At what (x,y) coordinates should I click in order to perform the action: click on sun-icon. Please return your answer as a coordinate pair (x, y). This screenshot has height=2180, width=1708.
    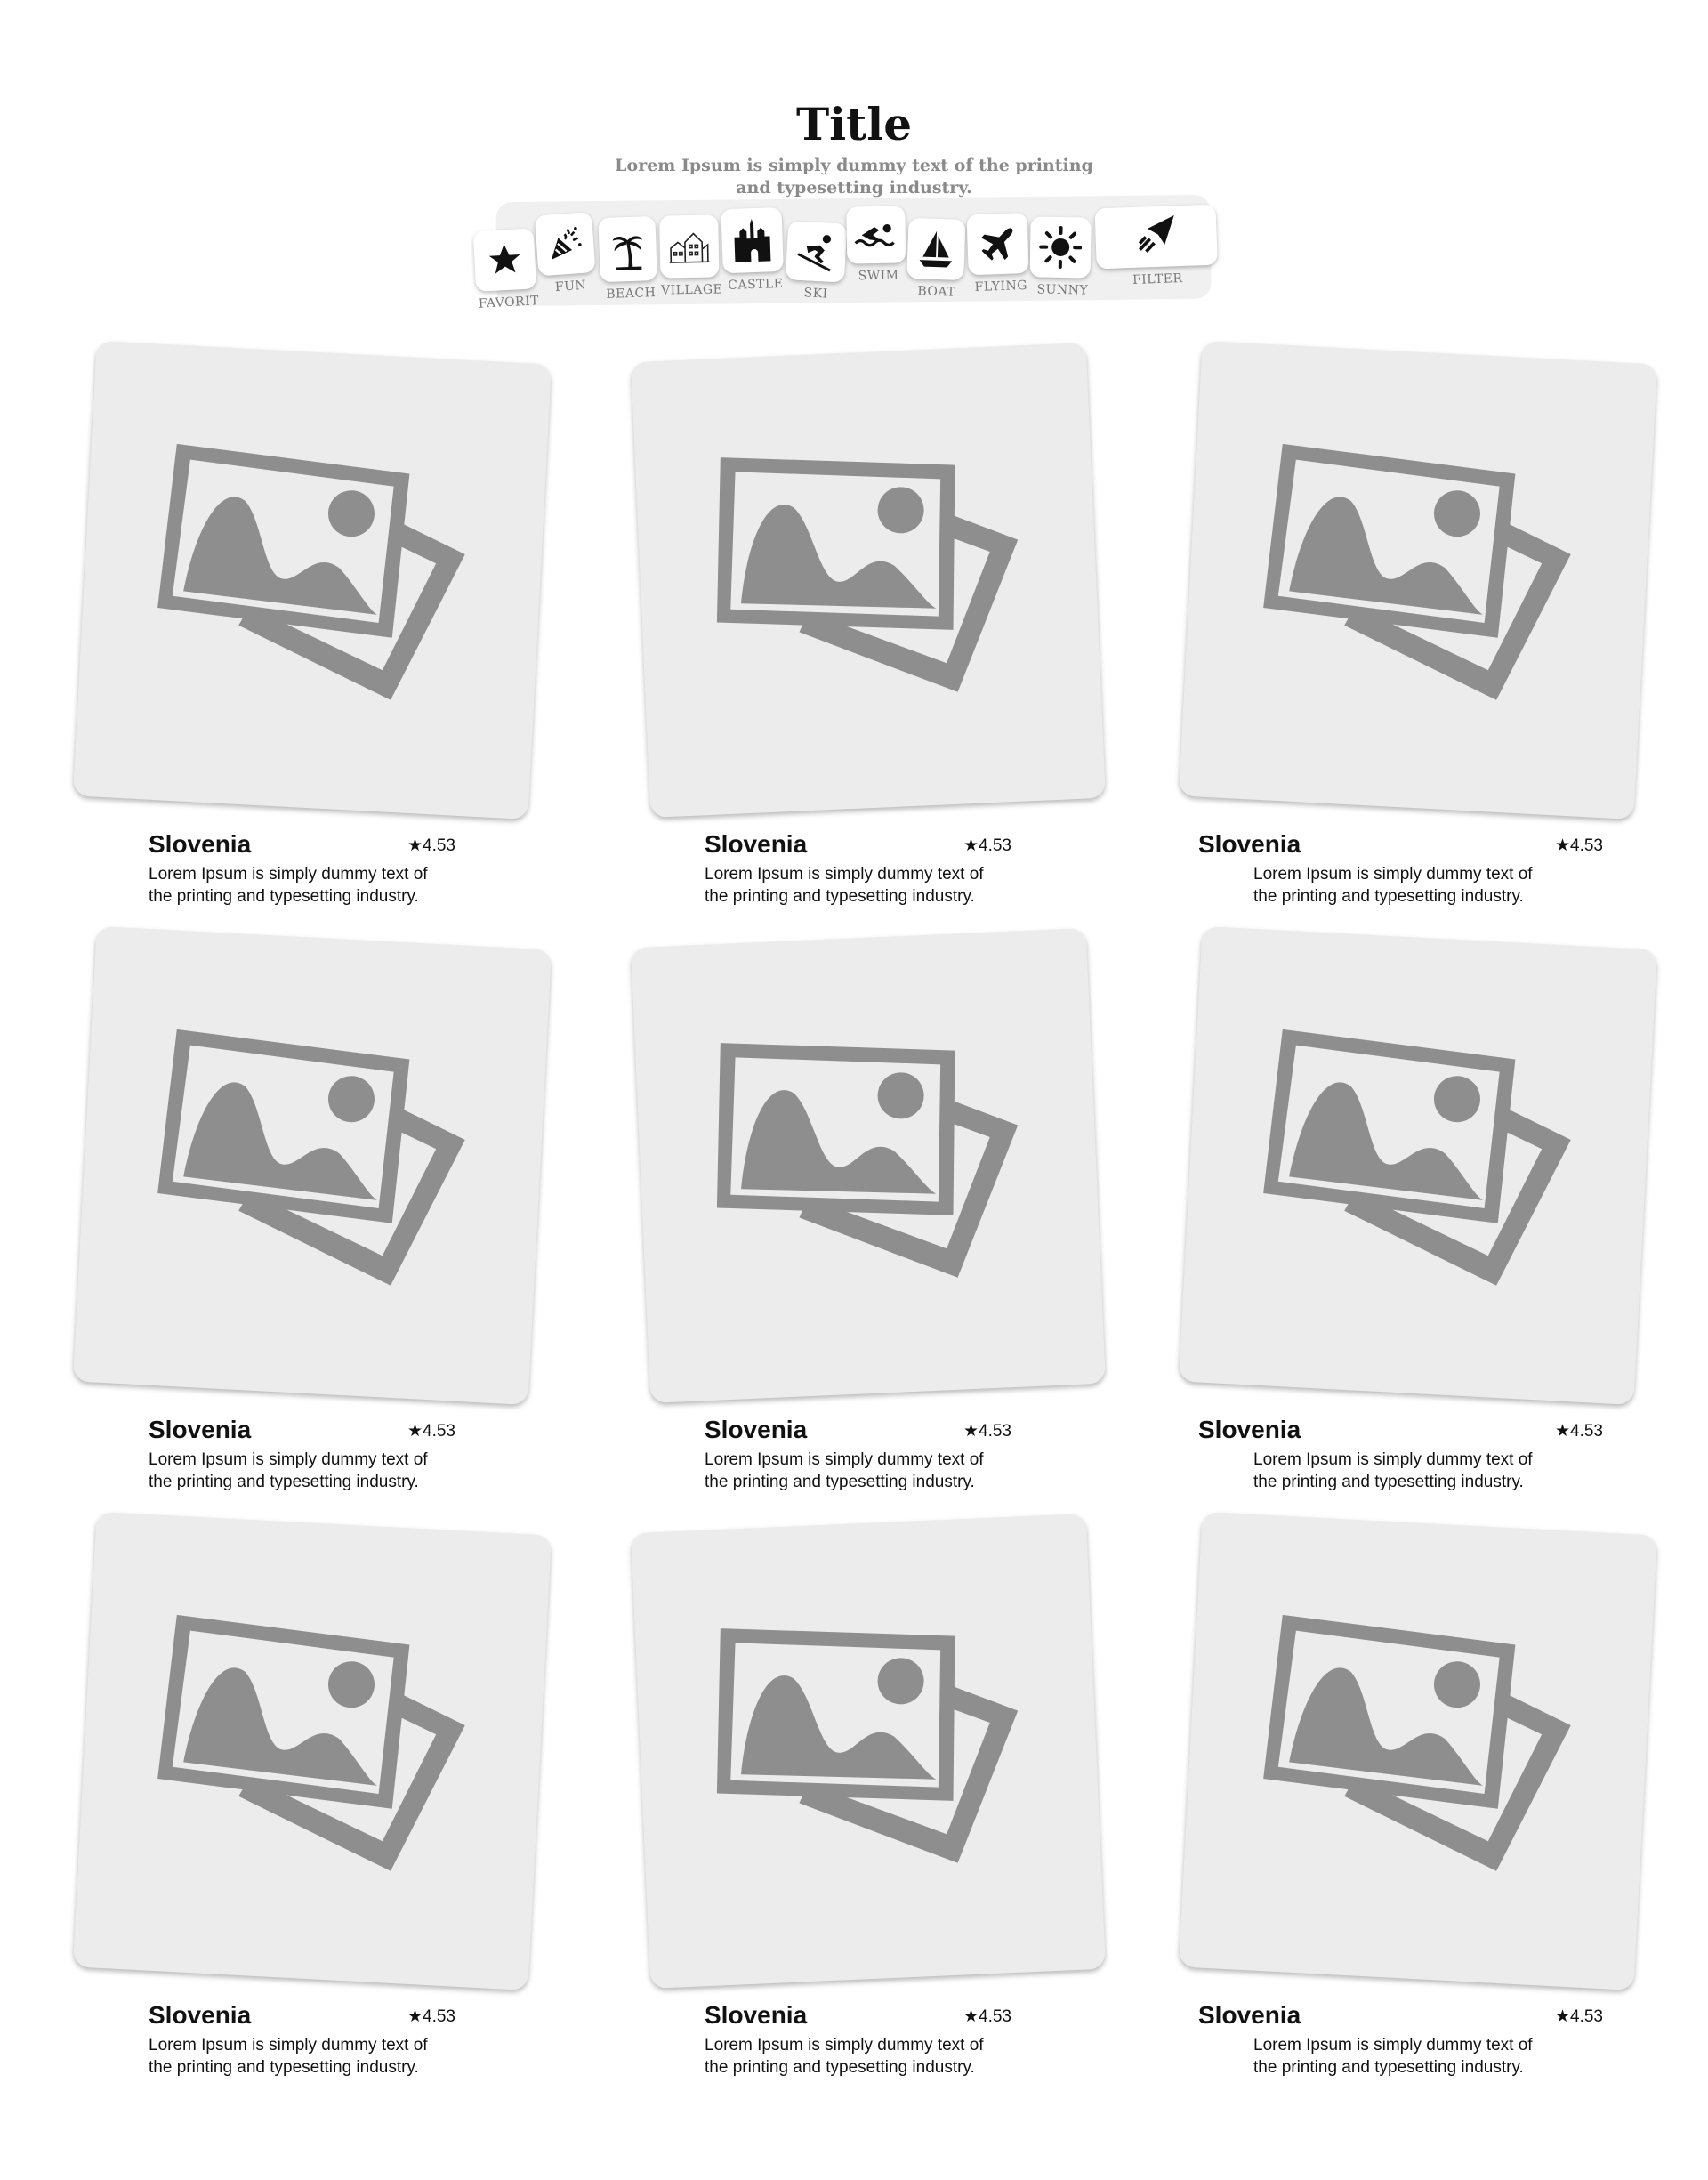
    Looking at the image, I should click on (1061, 247).